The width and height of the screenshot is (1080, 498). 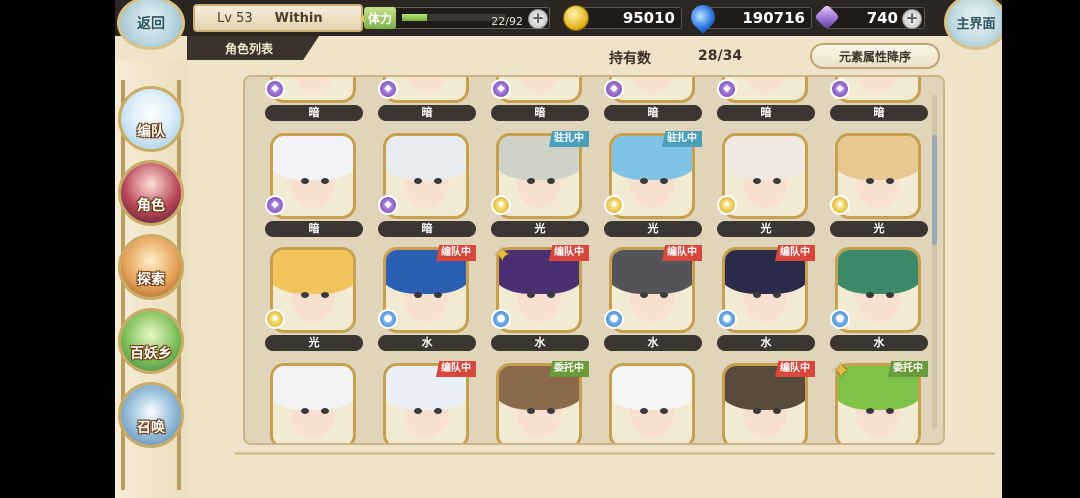 What do you see at coordinates (976, 24) in the screenshot?
I see `home-label: 主界面` at bounding box center [976, 24].